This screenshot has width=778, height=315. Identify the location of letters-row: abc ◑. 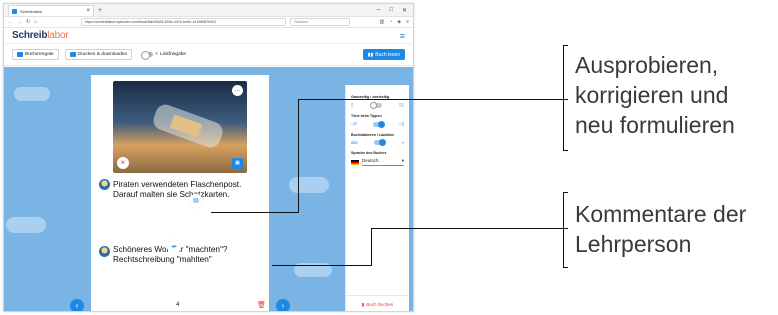
(377, 142).